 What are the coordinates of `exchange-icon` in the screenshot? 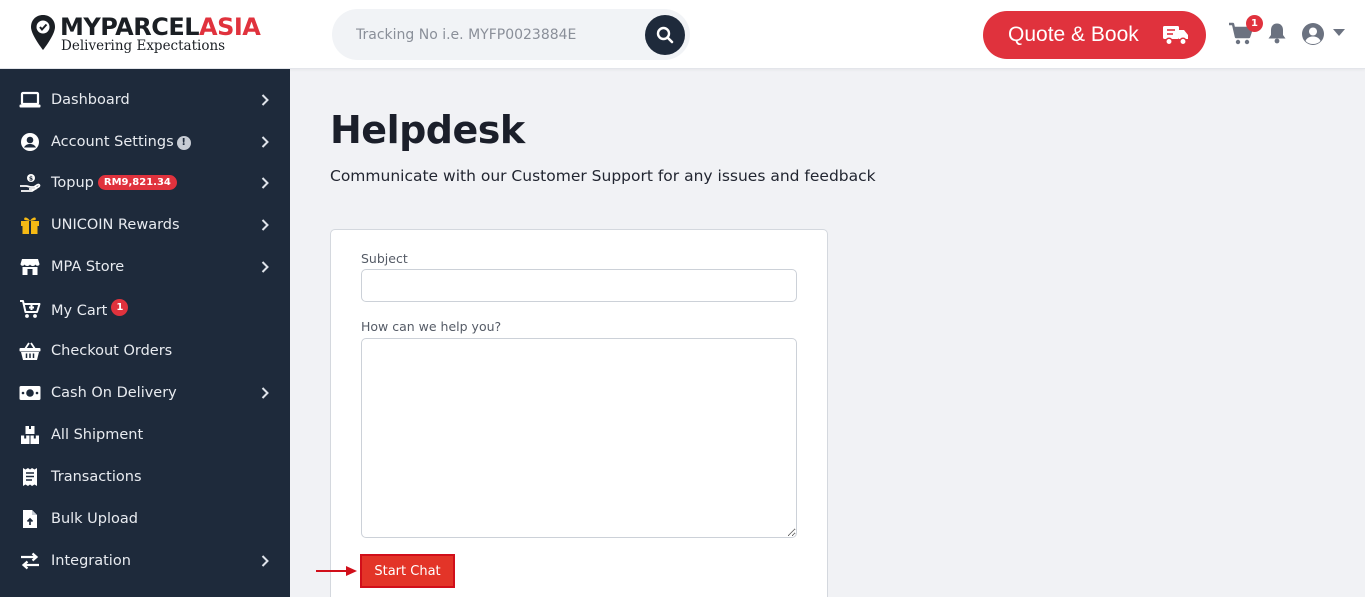 It's located at (30, 561).